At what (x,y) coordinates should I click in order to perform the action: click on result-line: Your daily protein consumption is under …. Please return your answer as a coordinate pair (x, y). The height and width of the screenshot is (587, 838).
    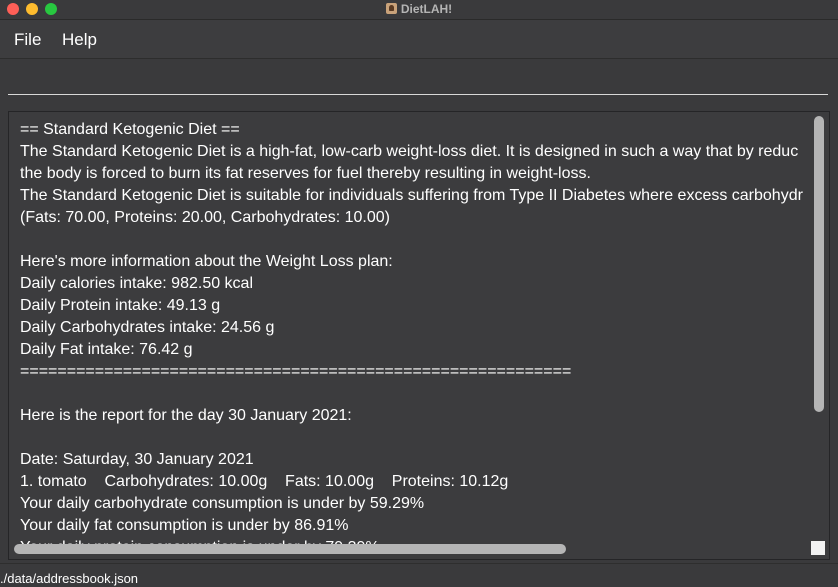
    Looking at the image, I should click on (415, 540).